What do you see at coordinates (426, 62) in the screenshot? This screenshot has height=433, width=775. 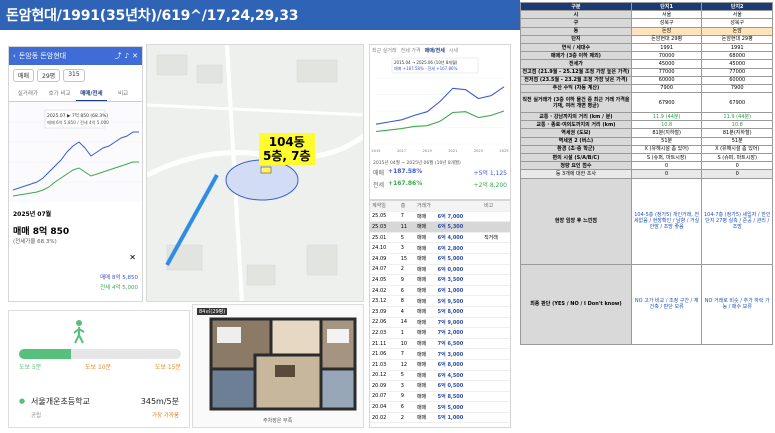 I see `chart-legend: 2015.04 → 2025.06 (10년 8개월)` at bounding box center [426, 62].